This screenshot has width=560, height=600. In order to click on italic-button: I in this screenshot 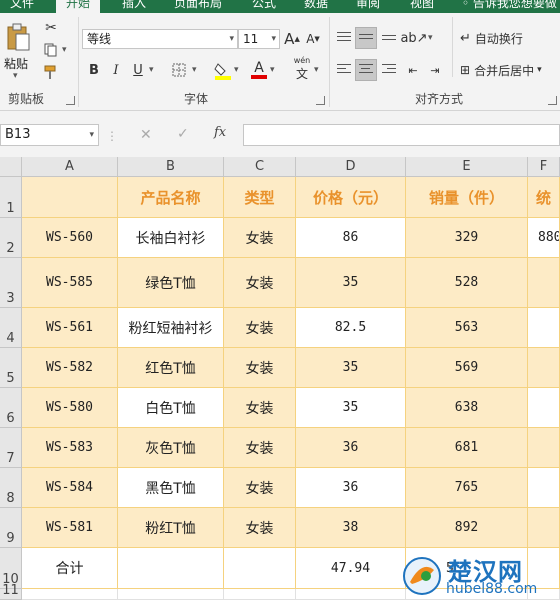, I will do `click(116, 70)`.